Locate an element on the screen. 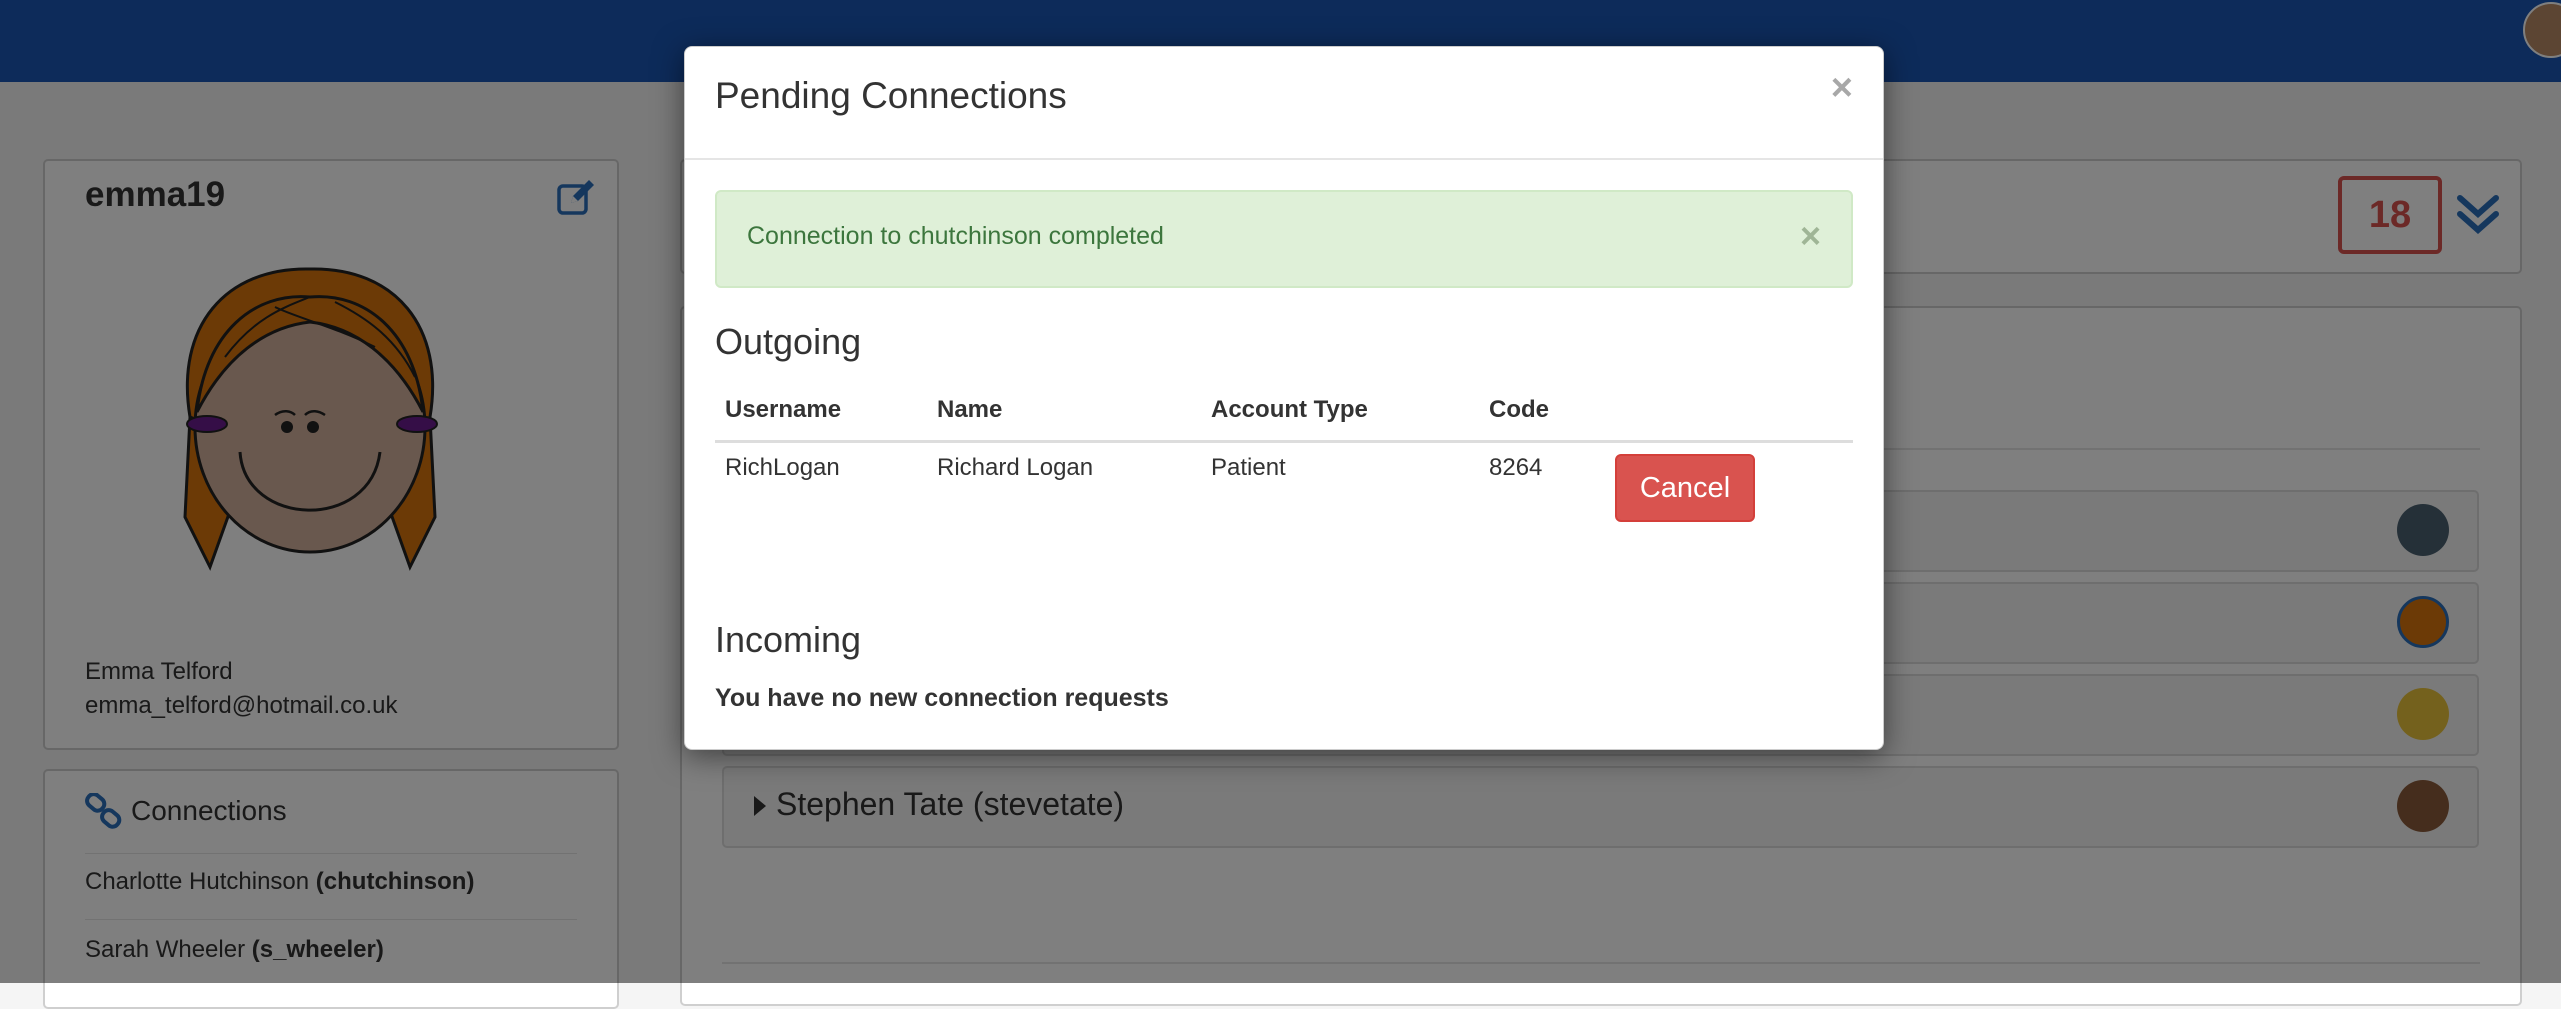  column-header-account-type: Account Type is located at coordinates (1289, 409).